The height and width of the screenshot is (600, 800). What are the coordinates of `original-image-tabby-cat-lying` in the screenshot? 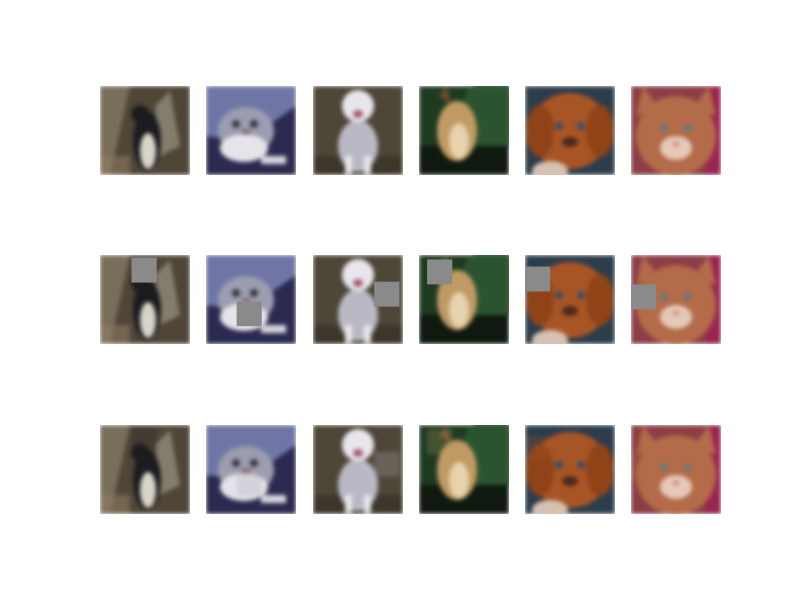 It's located at (251, 130).